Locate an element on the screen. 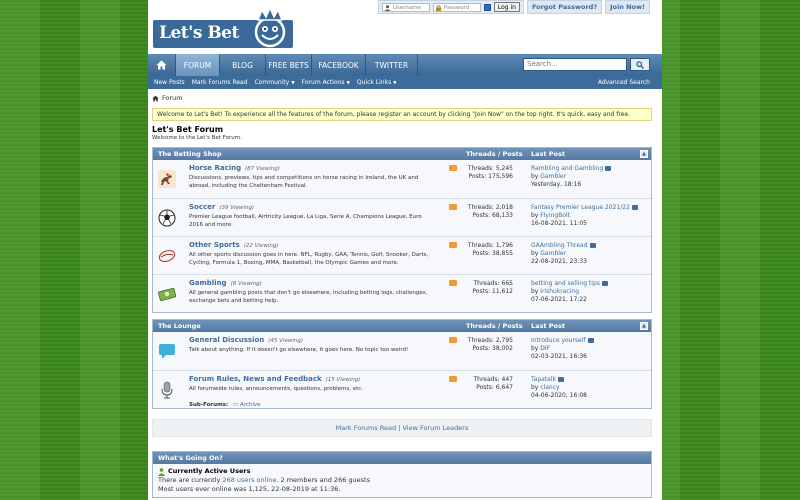 The height and width of the screenshot is (500, 800). forum-name: General Discussion is located at coordinates (226, 340).